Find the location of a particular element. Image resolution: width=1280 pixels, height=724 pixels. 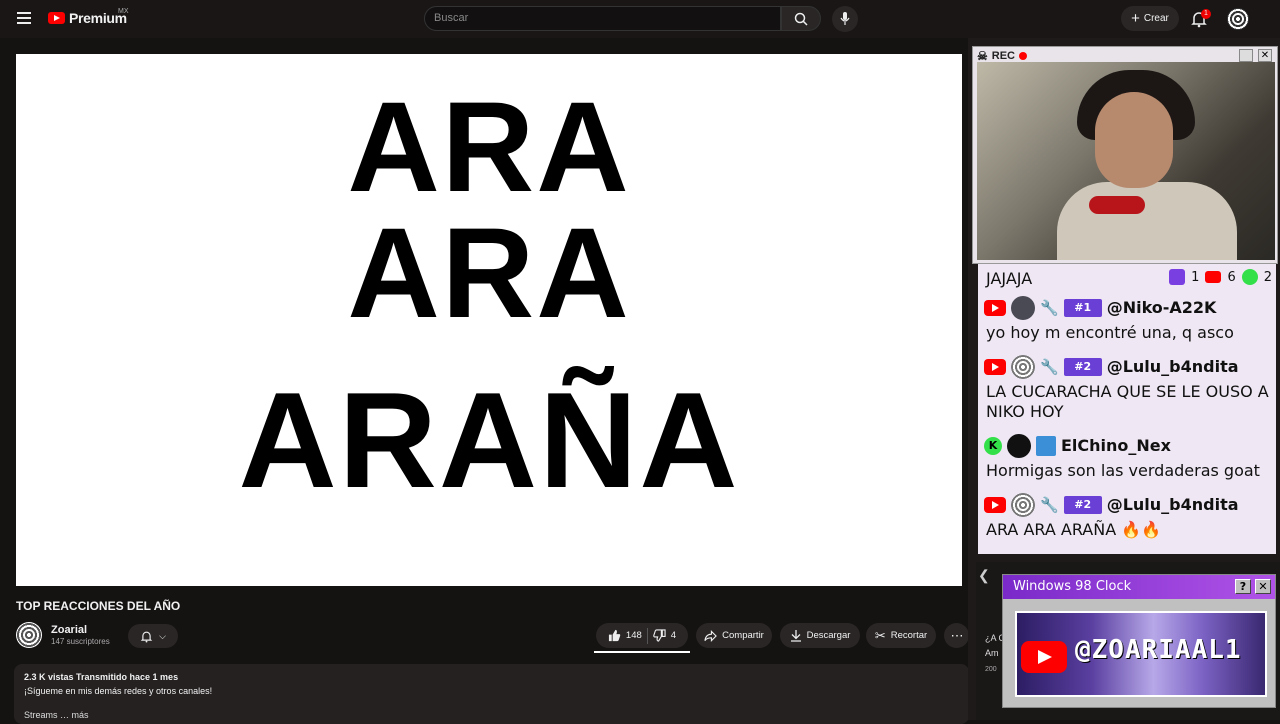

search-button is located at coordinates (801, 18).